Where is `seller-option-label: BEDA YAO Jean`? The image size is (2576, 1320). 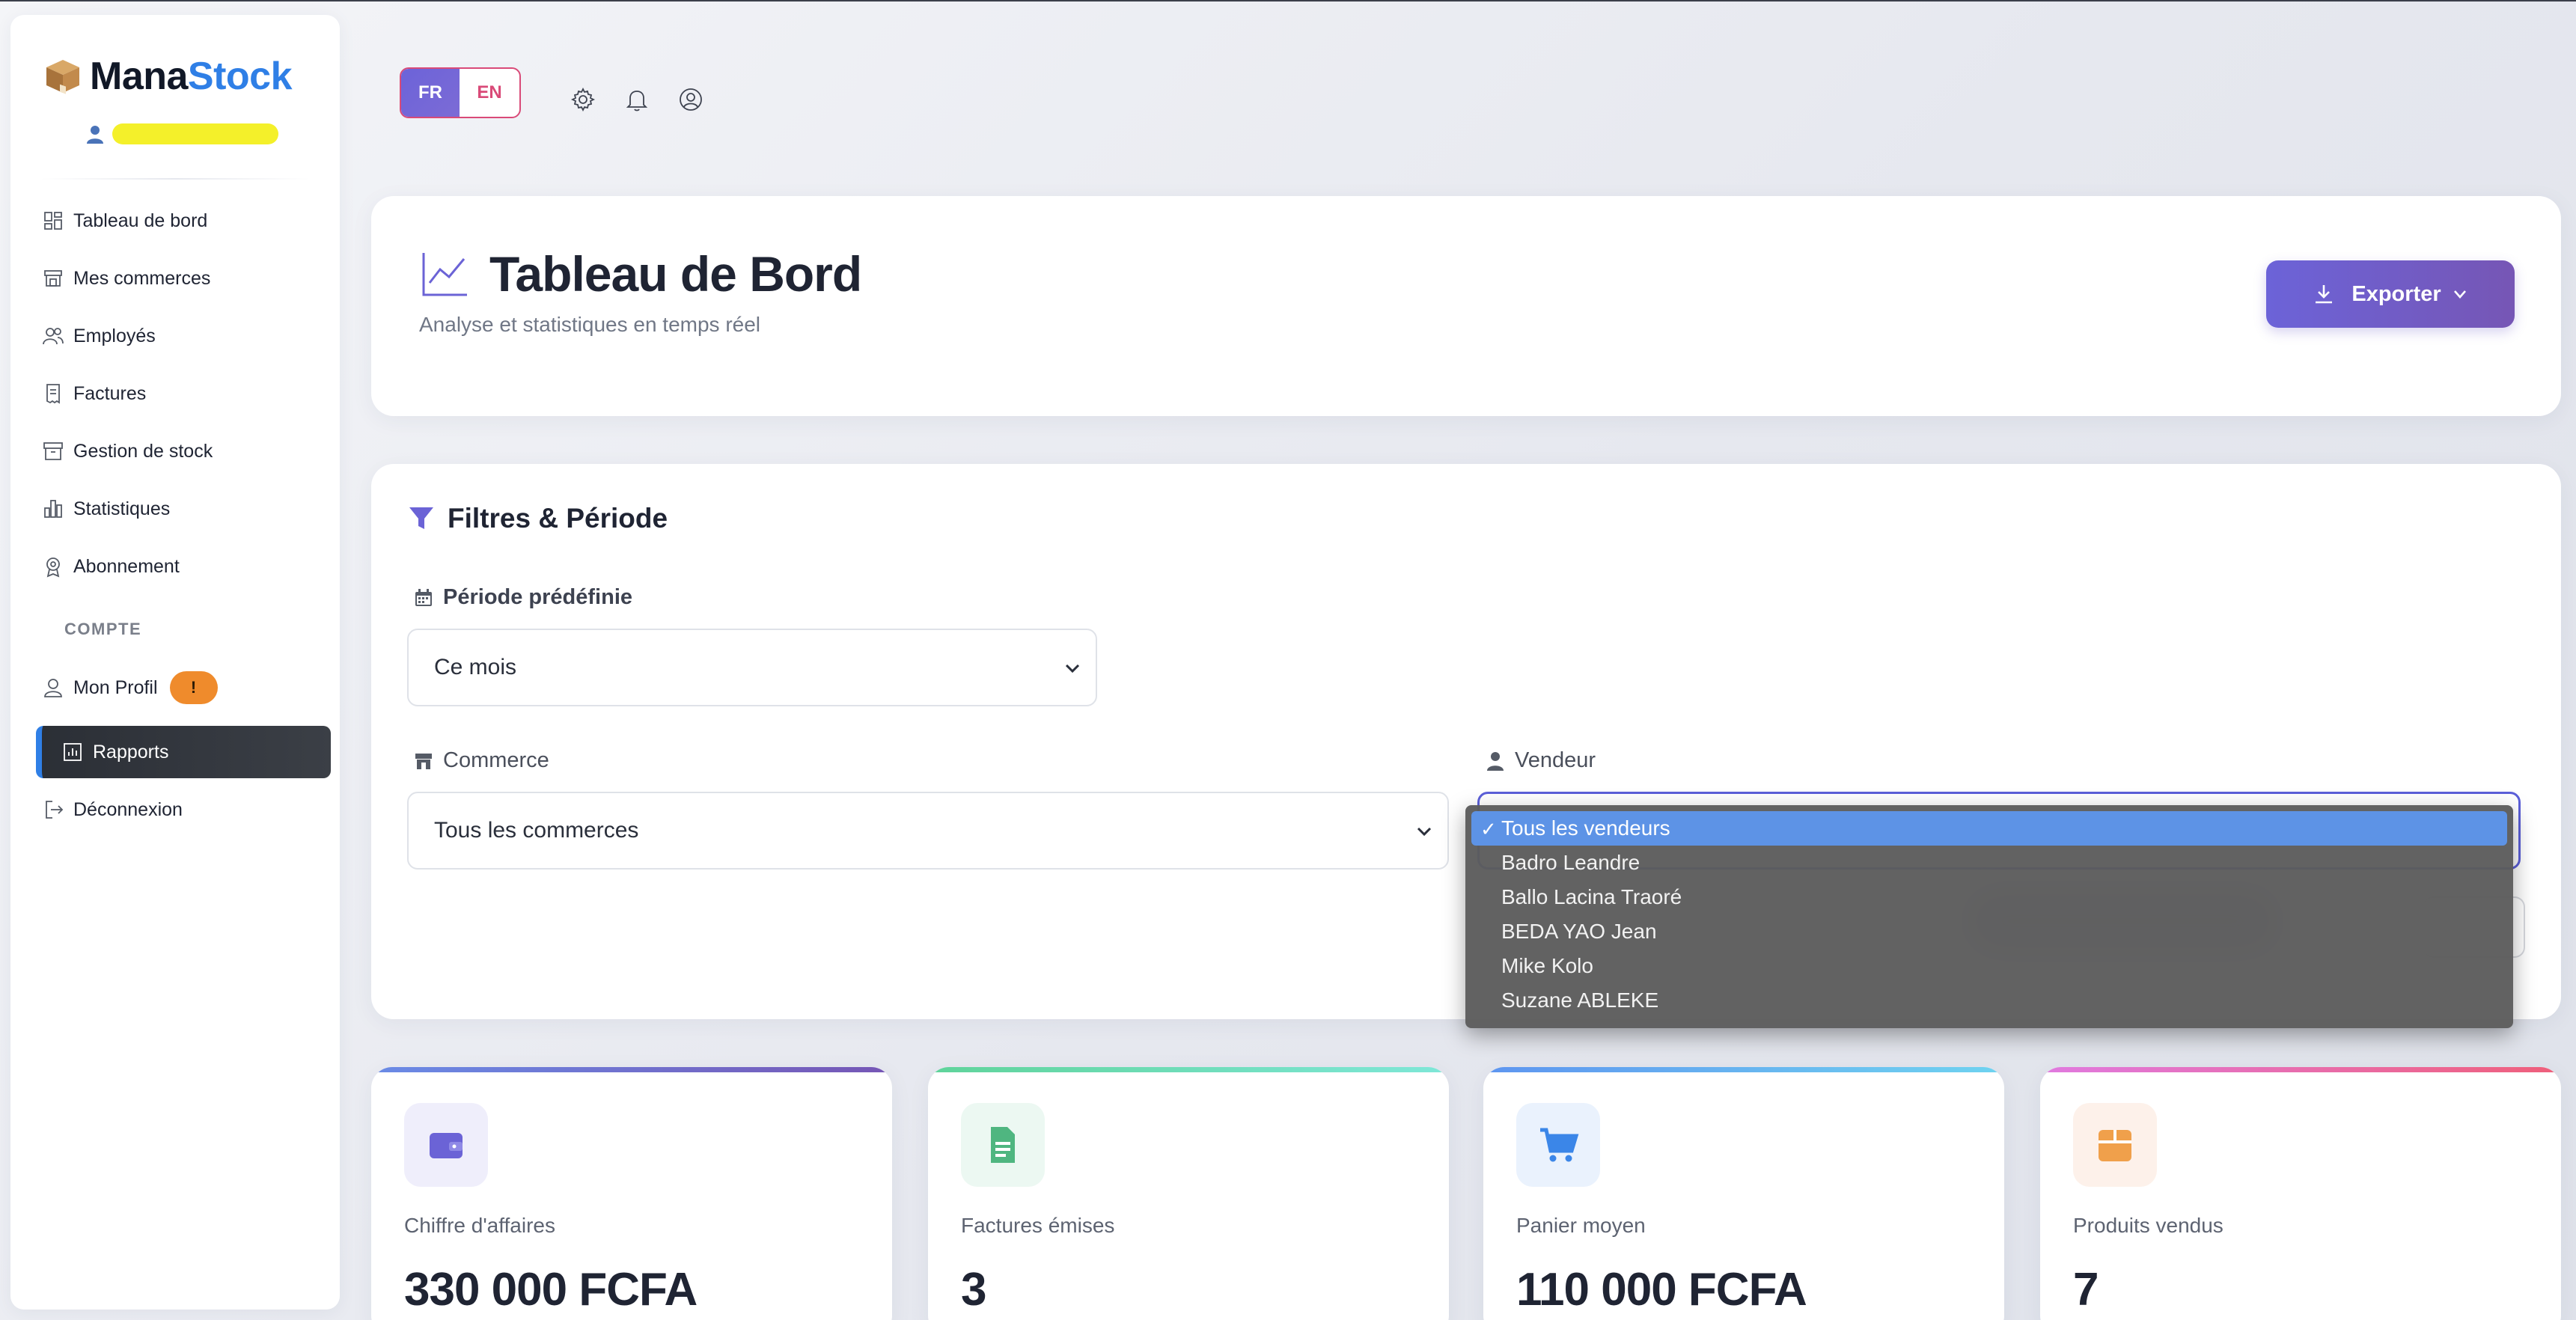 seller-option-label: BEDA YAO Jean is located at coordinates (1579, 932).